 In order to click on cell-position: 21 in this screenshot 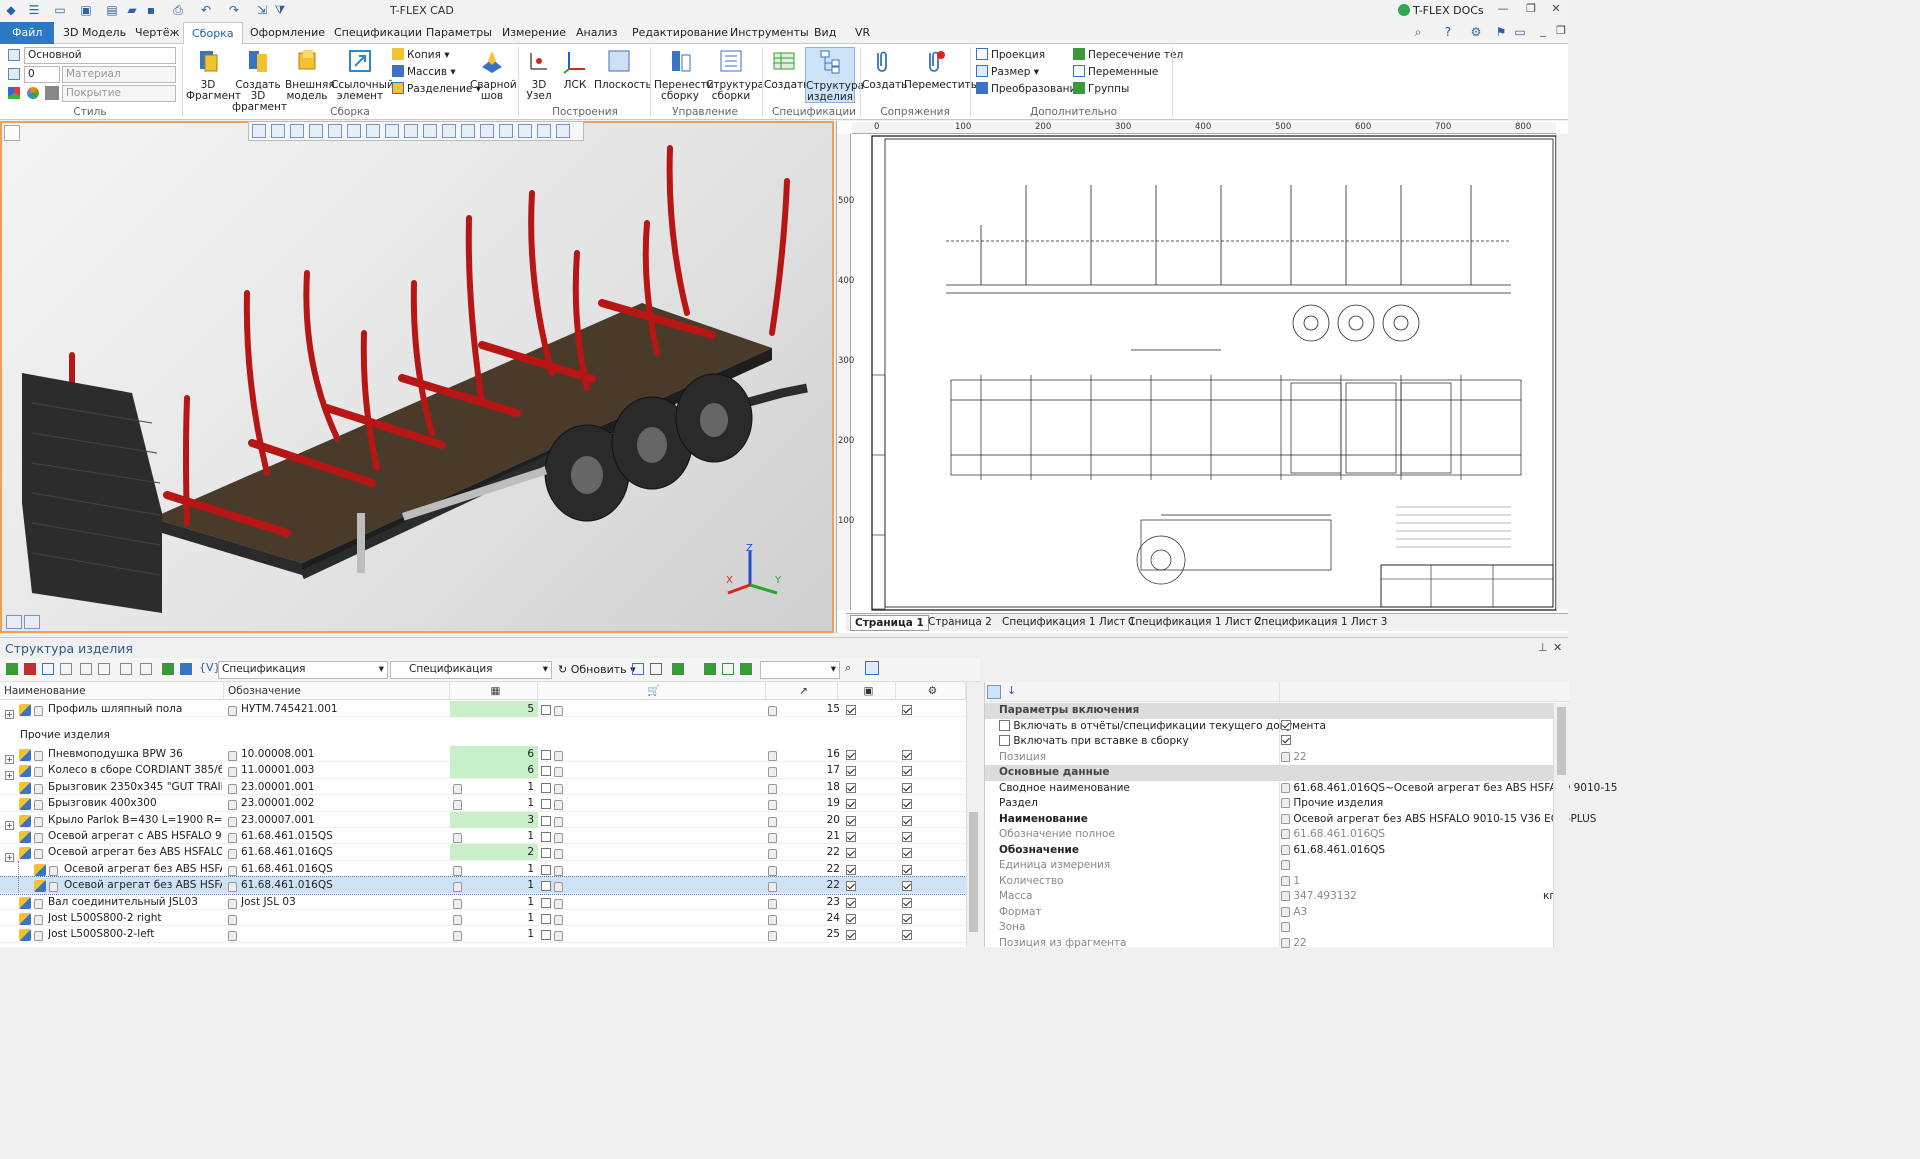, I will do `click(810, 836)`.